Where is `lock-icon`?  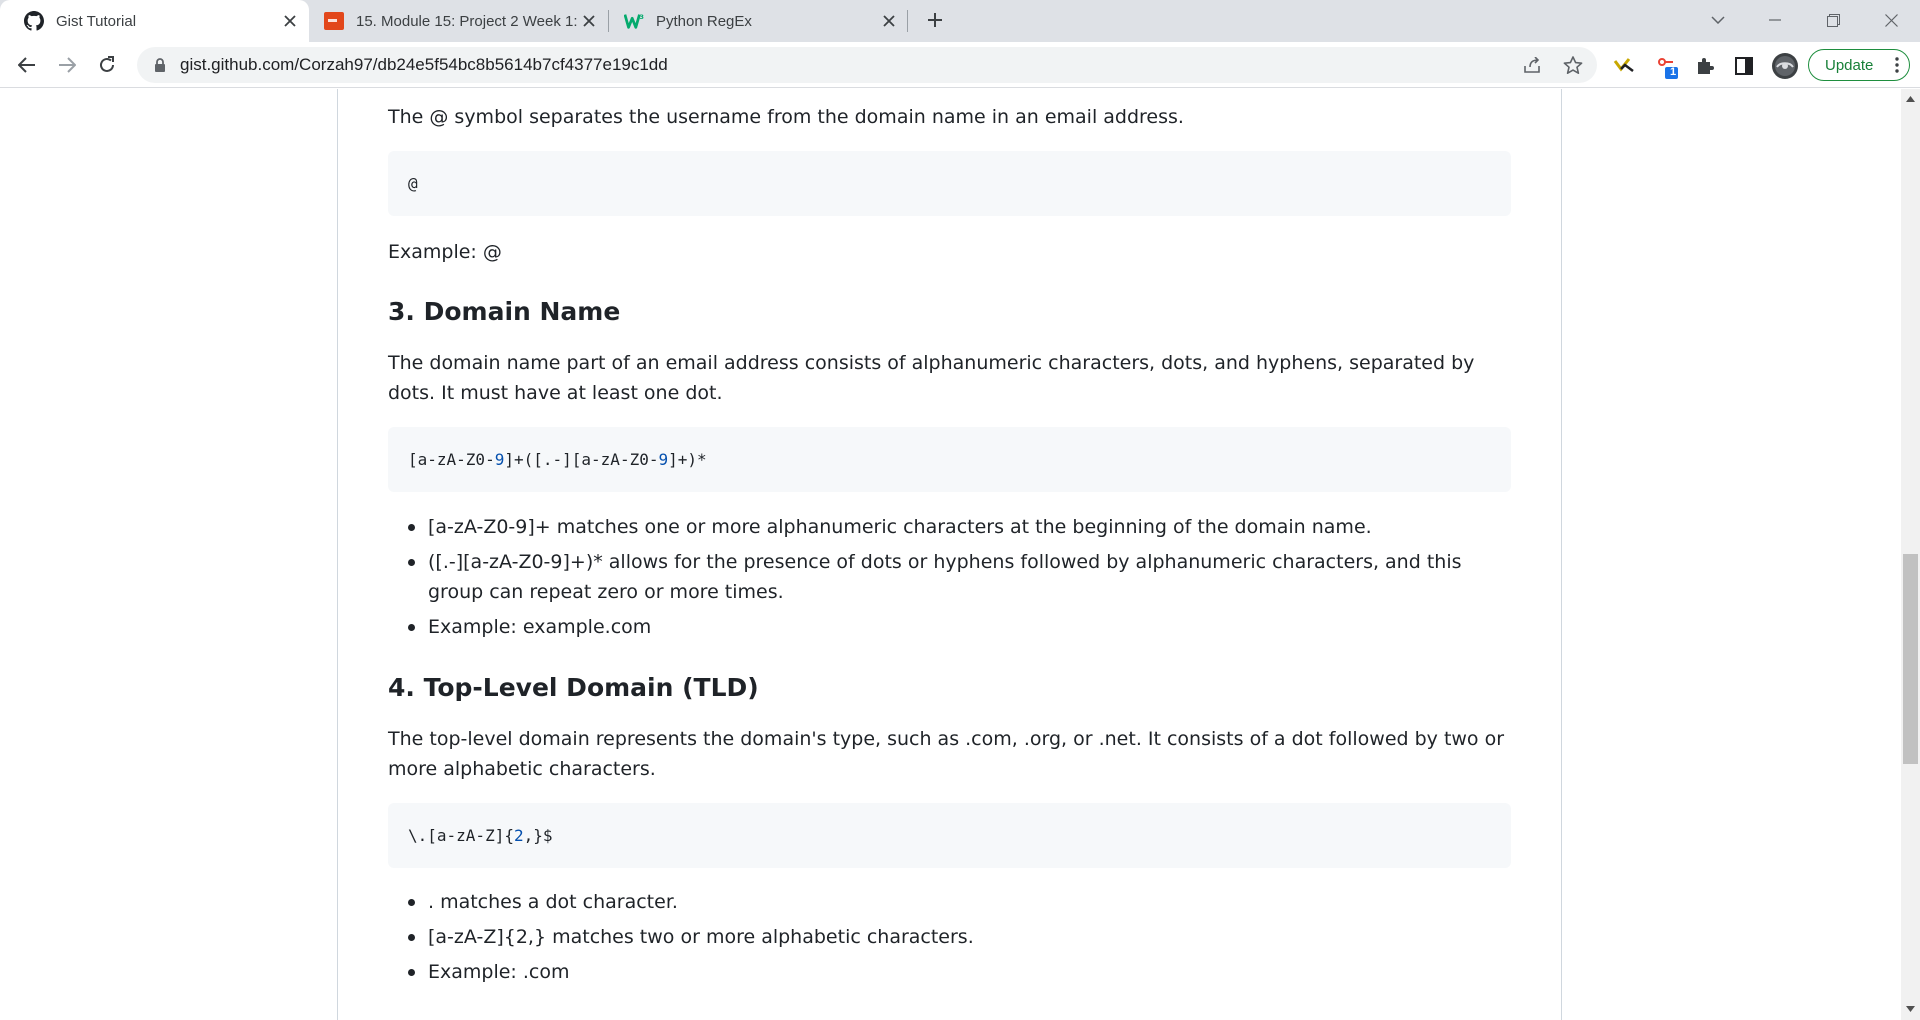 lock-icon is located at coordinates (160, 65).